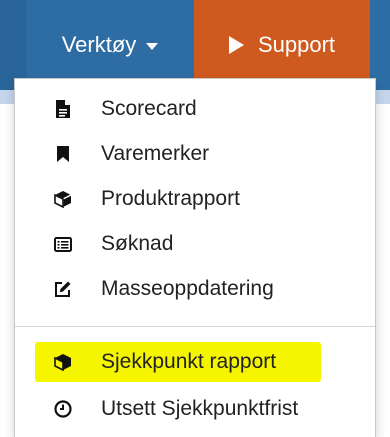  I want to click on menu-item-scorecard: Scorecard, so click(195, 109).